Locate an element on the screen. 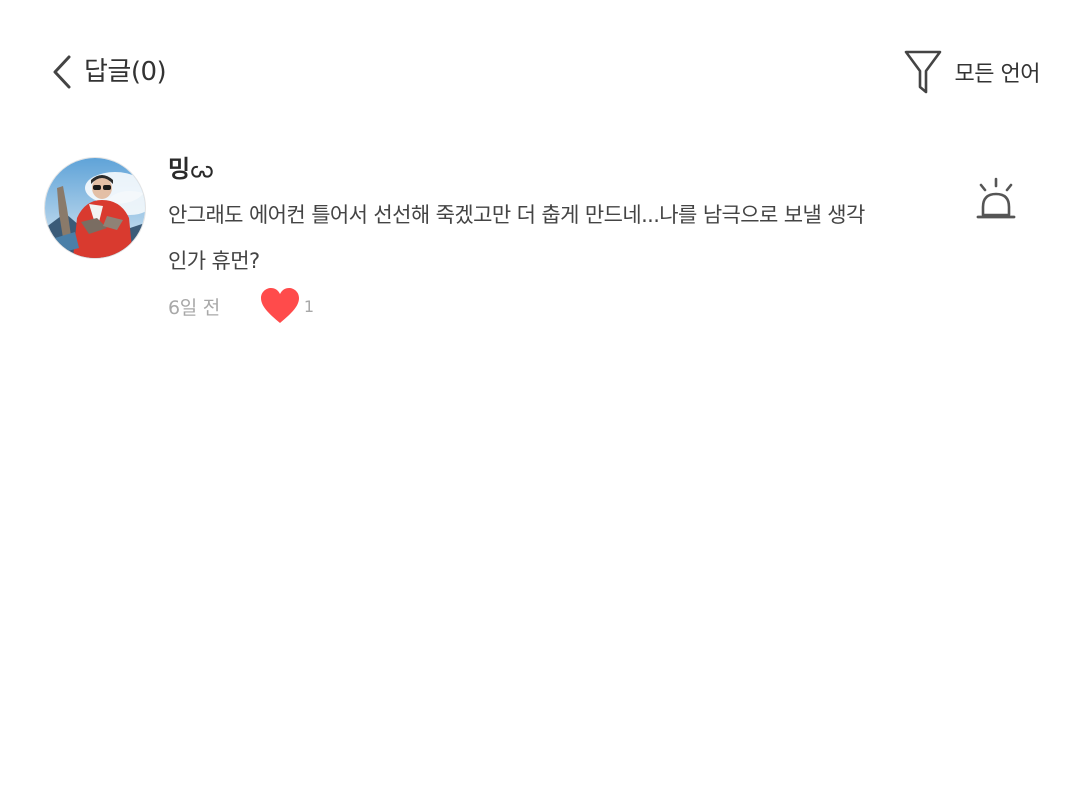 The image size is (1080, 810). chevron-left-icon is located at coordinates (62, 72).